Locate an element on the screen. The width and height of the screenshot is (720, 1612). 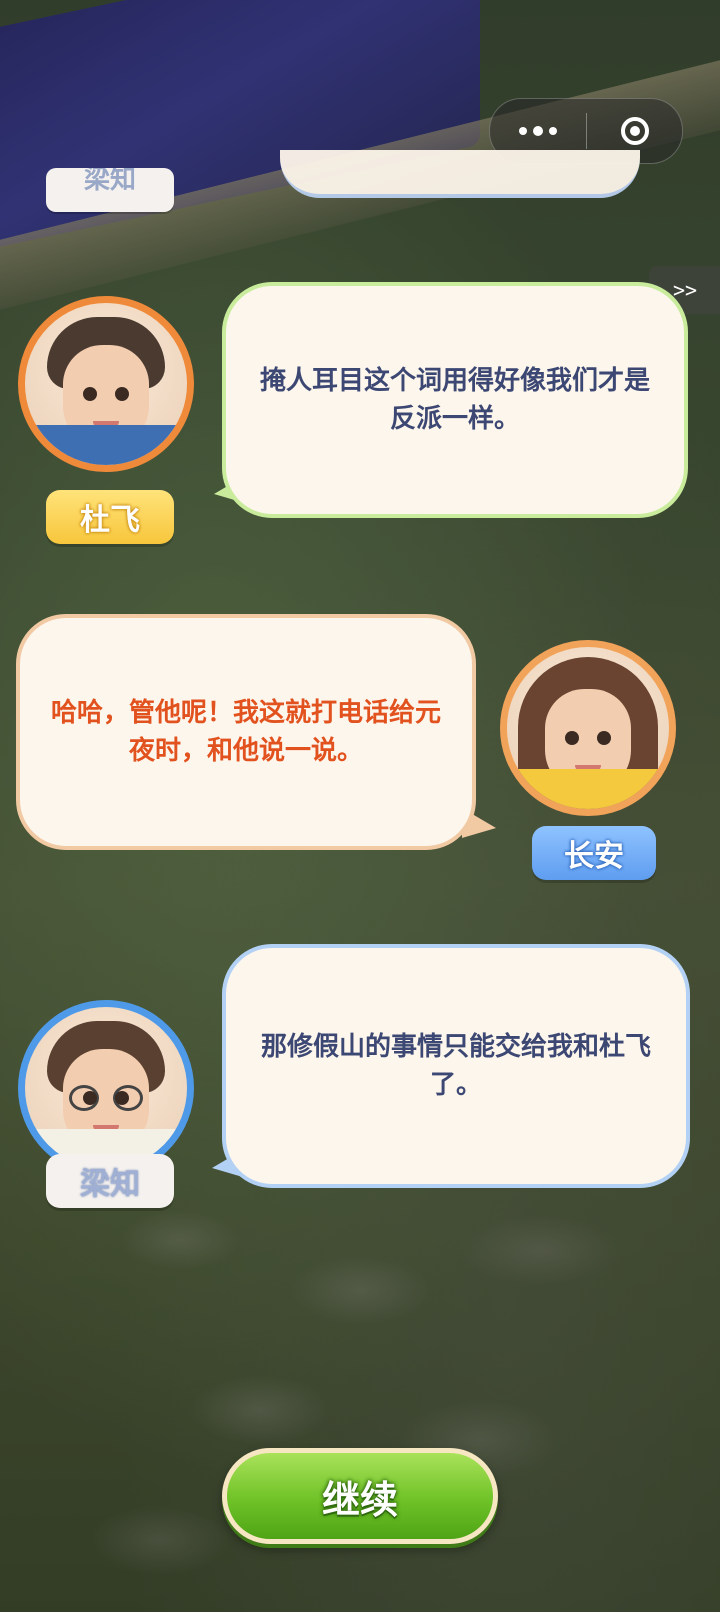
continue-button: 继续 is located at coordinates (360, 1496).